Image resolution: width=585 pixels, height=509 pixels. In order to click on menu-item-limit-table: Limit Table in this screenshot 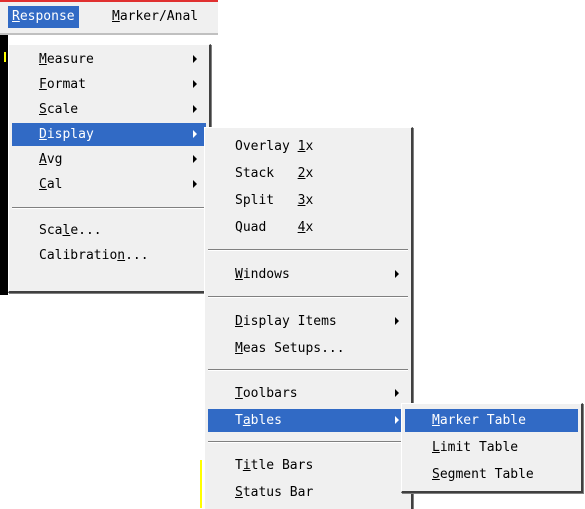, I will do `click(491, 447)`.